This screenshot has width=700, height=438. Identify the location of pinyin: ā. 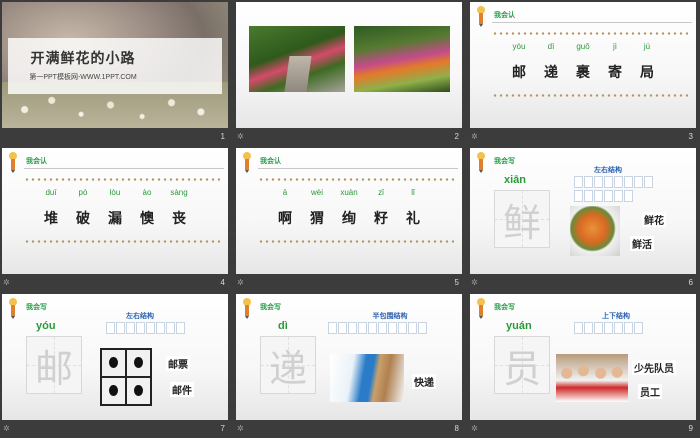
(285, 192).